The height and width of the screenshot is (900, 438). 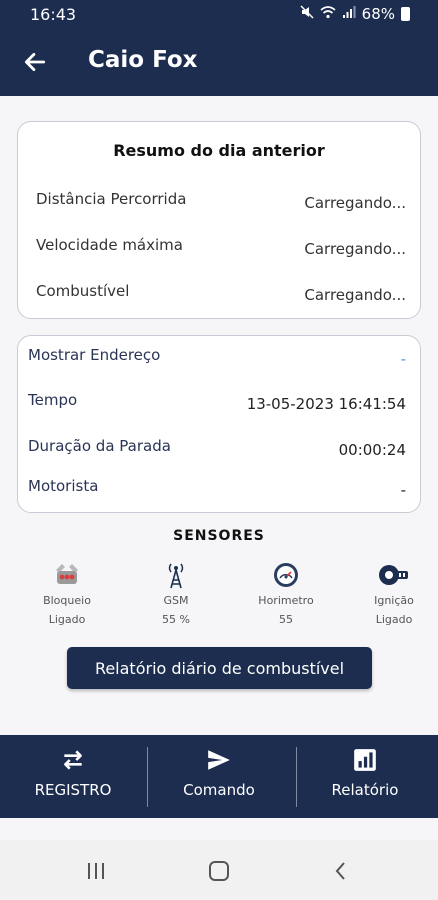 I want to click on wifi-icon, so click(x=328, y=14).